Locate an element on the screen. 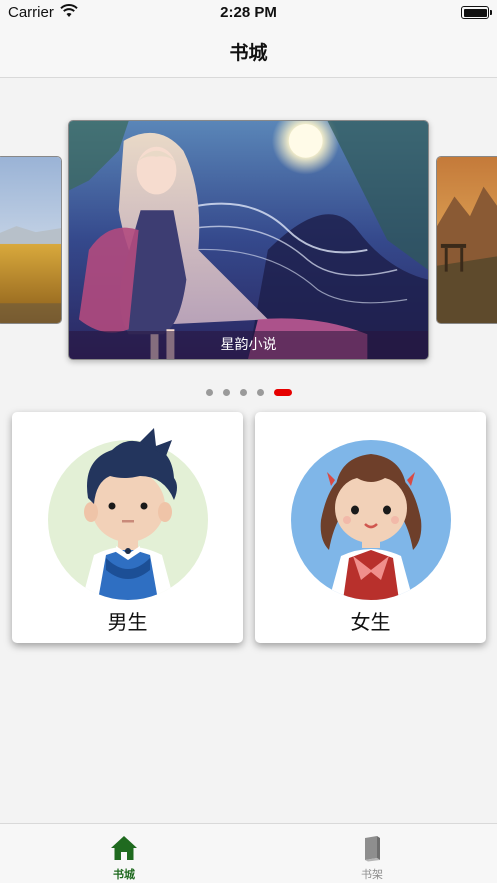 This screenshot has height=883, width=497. page-title: 书城 is located at coordinates (248, 53).